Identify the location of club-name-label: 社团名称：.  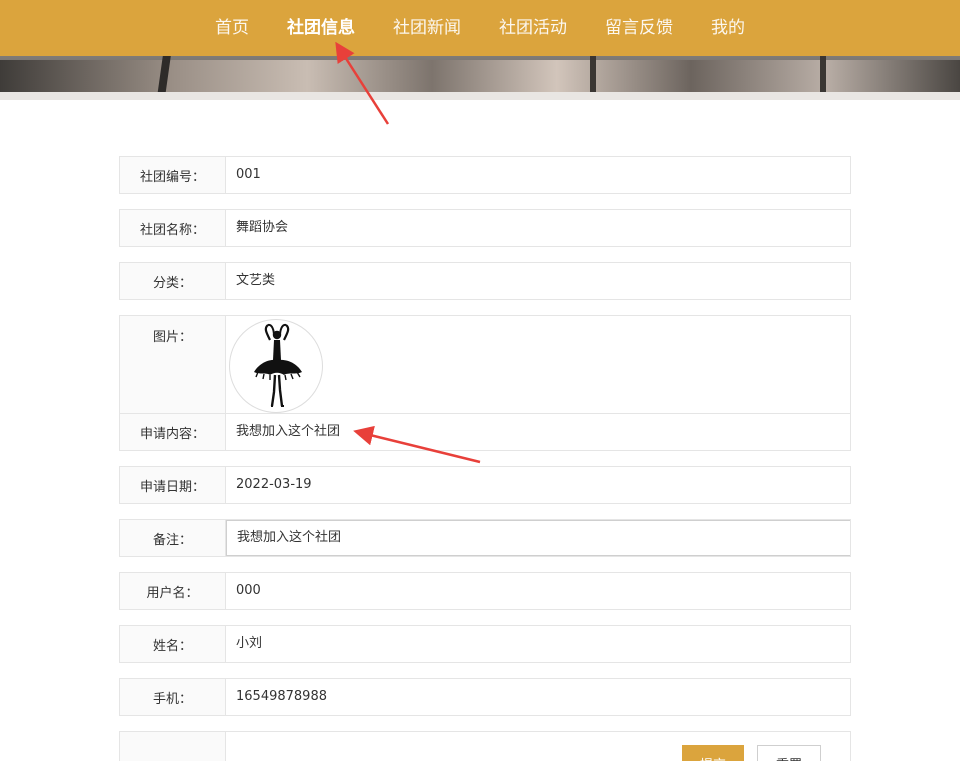
(173, 228).